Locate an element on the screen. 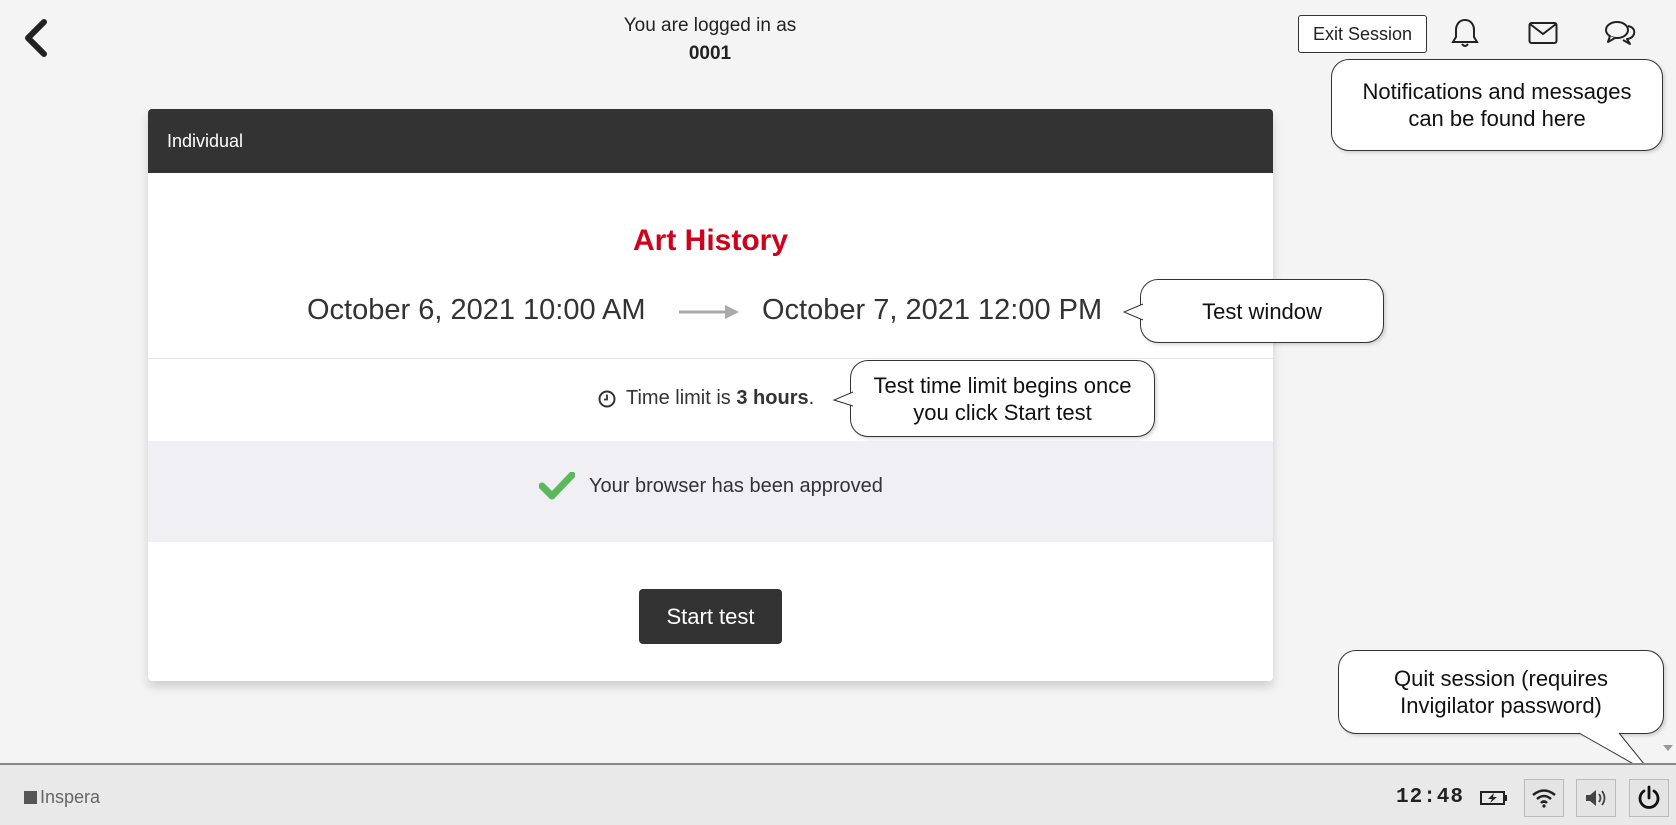 This screenshot has width=1676, height=825. exit-session-button: Exit Session is located at coordinates (1362, 34).